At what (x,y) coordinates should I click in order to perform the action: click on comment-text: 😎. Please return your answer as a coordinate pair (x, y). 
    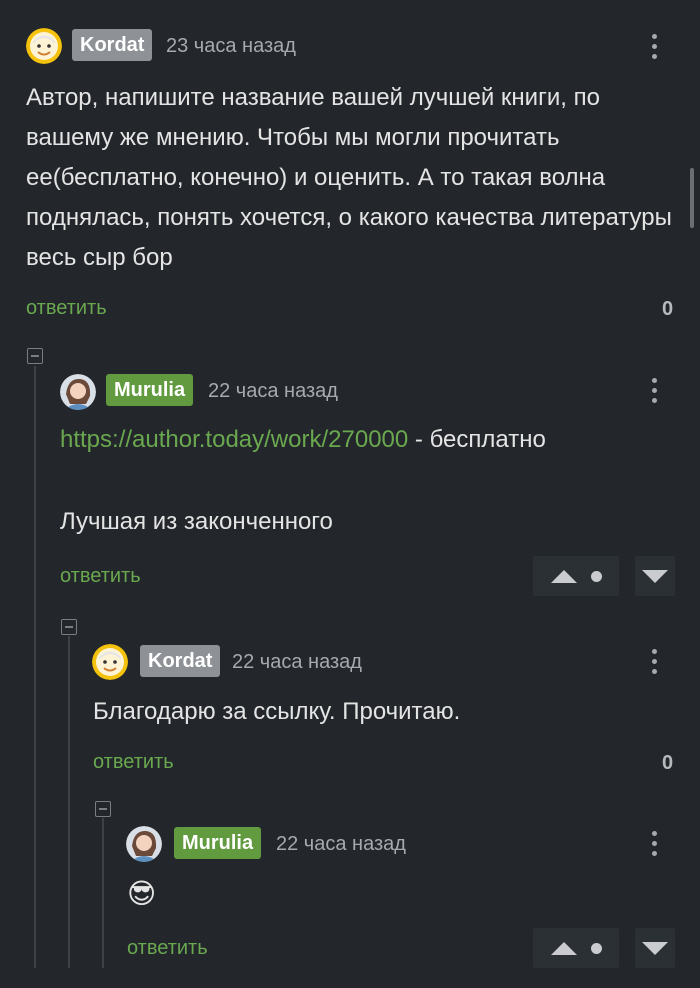
    Looking at the image, I should click on (142, 893).